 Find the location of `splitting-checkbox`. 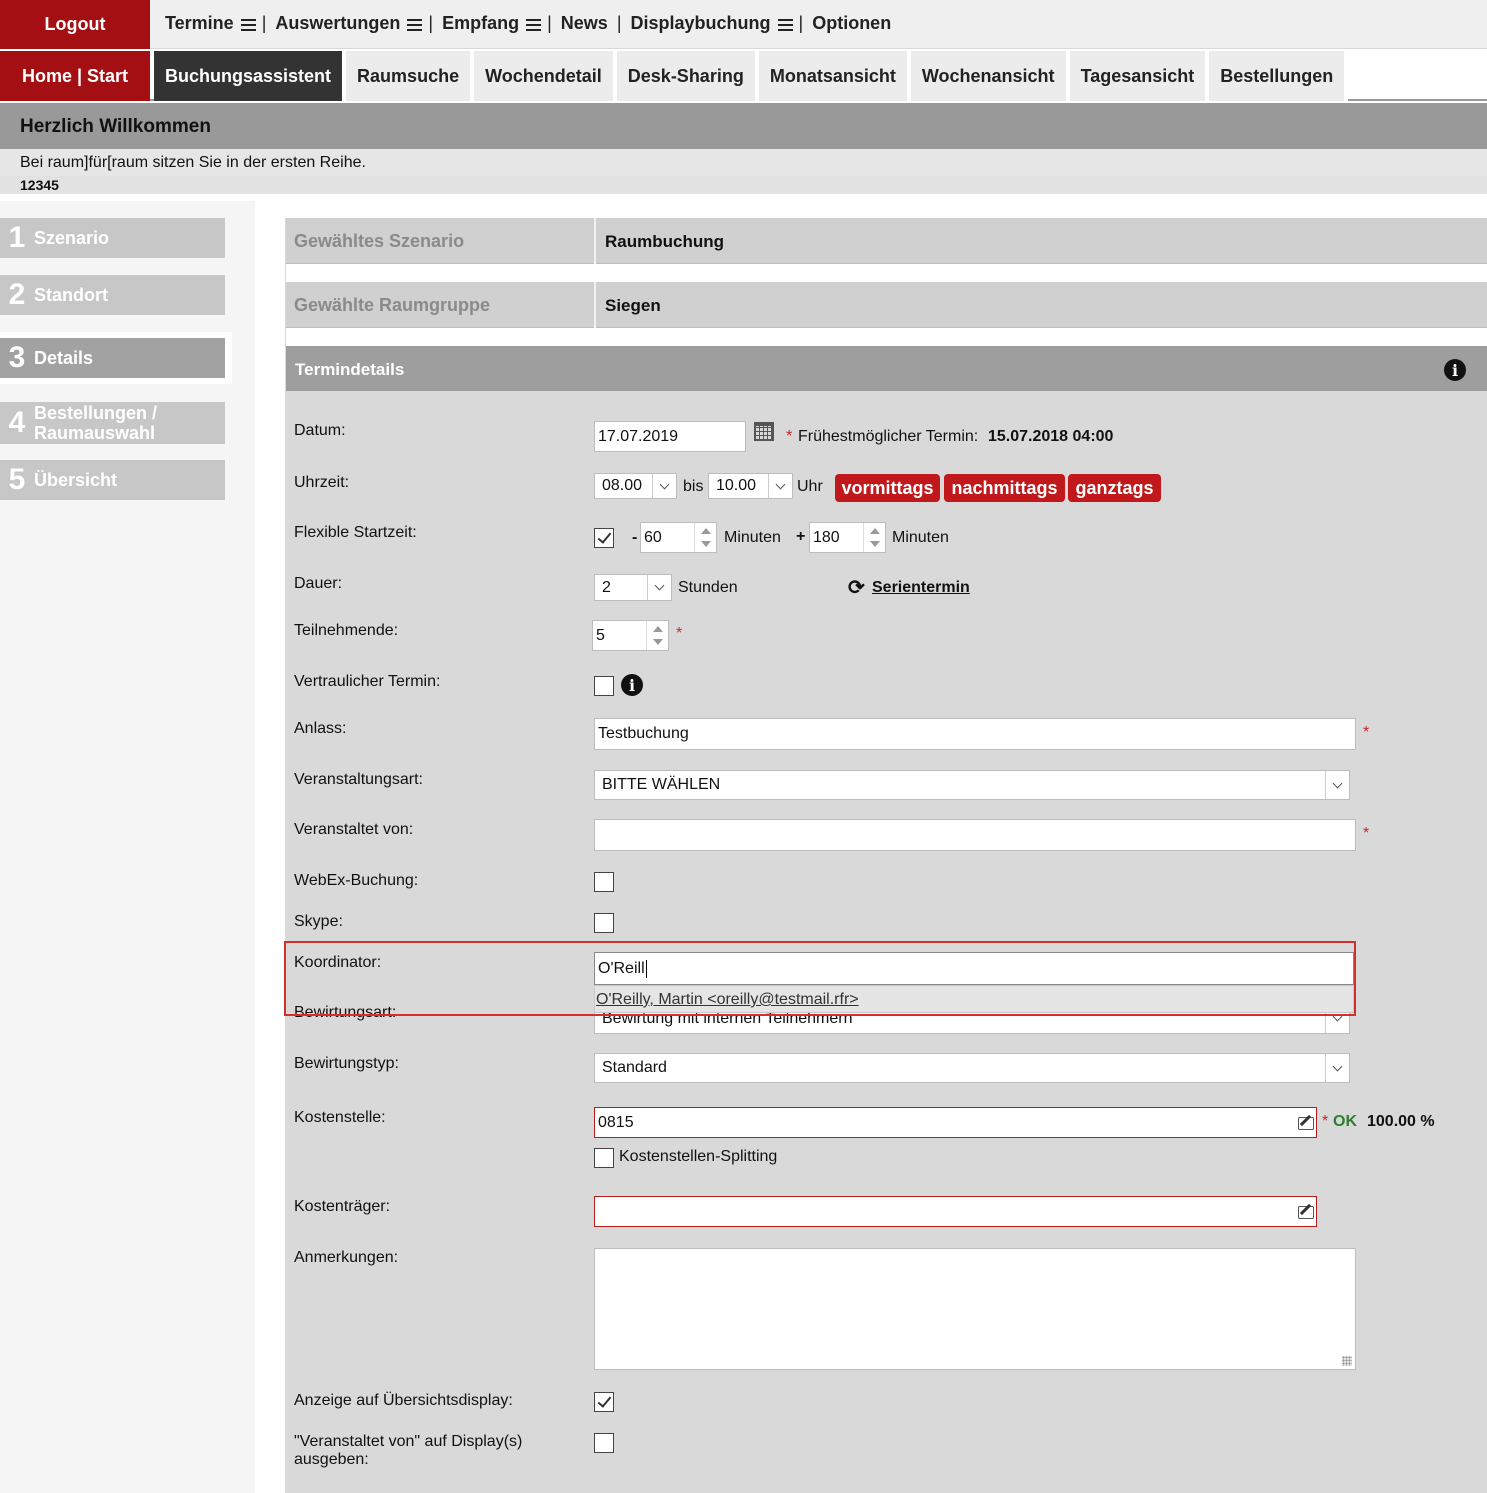

splitting-checkbox is located at coordinates (604, 1158).